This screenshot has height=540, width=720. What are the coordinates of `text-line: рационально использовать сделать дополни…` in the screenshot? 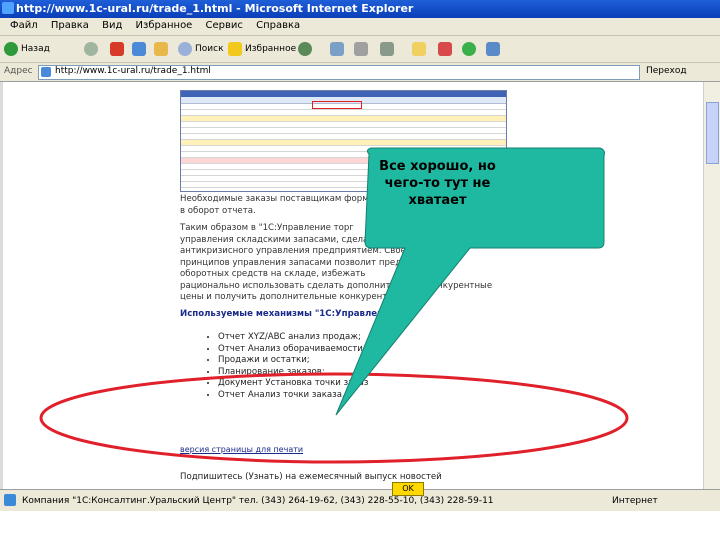 It's located at (336, 285).